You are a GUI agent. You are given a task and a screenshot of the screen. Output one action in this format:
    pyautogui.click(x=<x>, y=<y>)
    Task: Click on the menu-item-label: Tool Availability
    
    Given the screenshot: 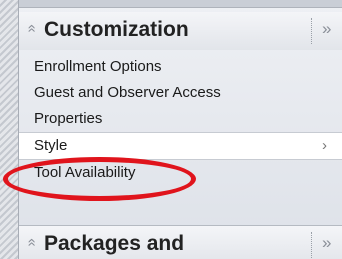 What is the action you would take?
    pyautogui.click(x=85, y=172)
    